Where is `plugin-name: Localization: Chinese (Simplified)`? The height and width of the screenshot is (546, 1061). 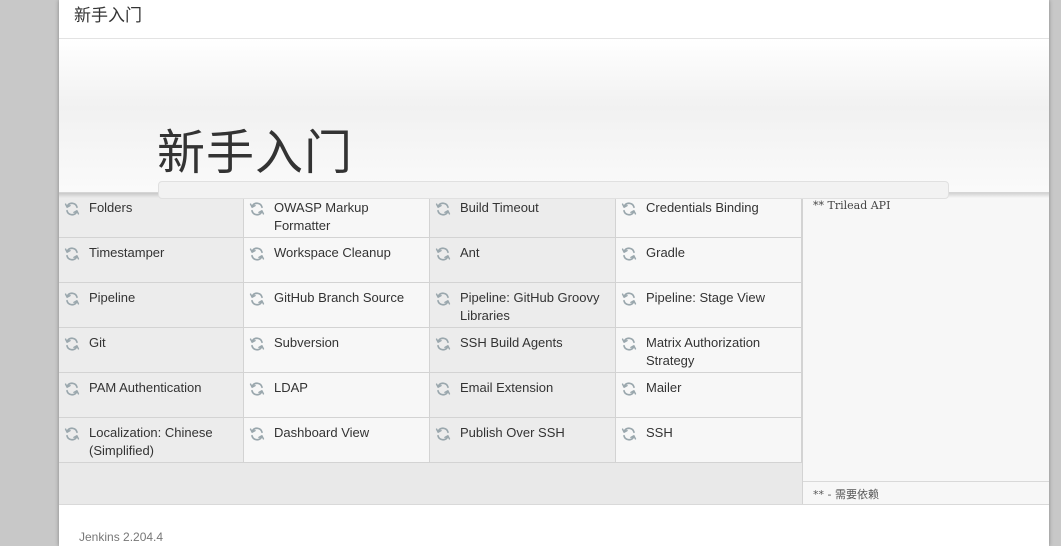
plugin-name: Localization: Chinese (Simplified) is located at coordinates (151, 441).